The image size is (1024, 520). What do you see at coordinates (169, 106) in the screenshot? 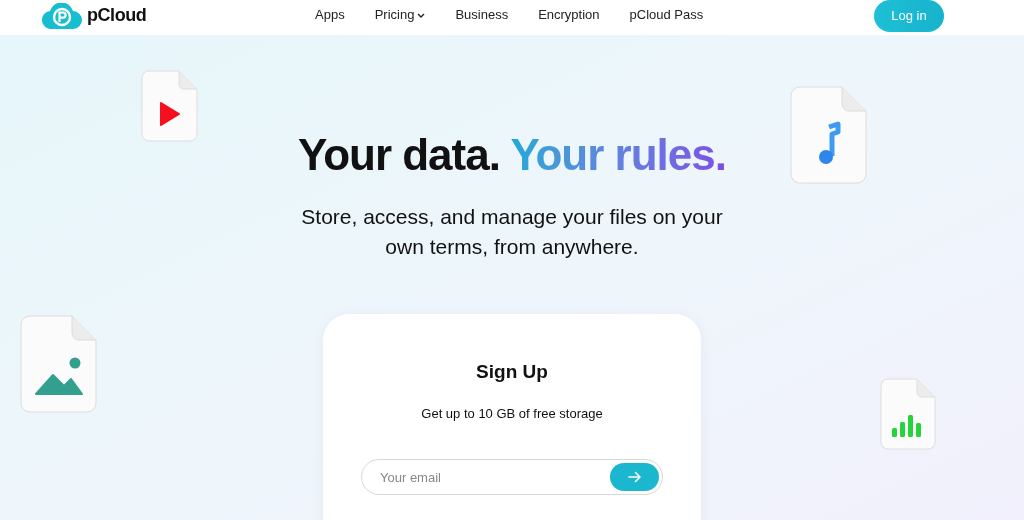
I see `video-file-icon` at bounding box center [169, 106].